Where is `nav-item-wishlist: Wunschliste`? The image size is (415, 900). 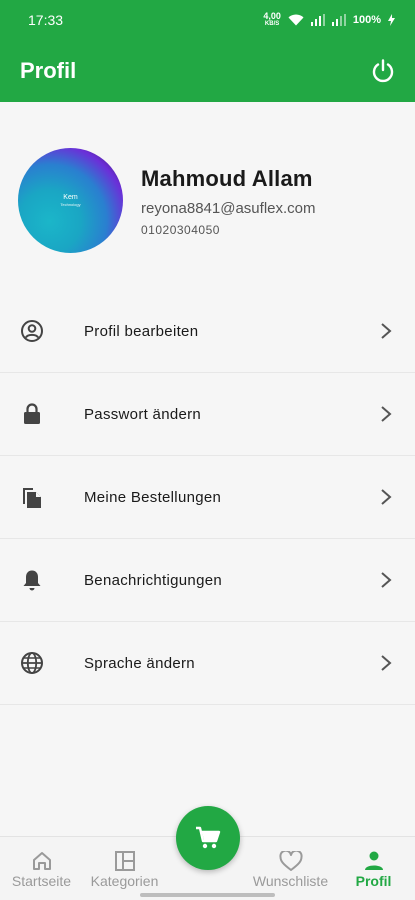
nav-item-wishlist: Wunschliste is located at coordinates (290, 868).